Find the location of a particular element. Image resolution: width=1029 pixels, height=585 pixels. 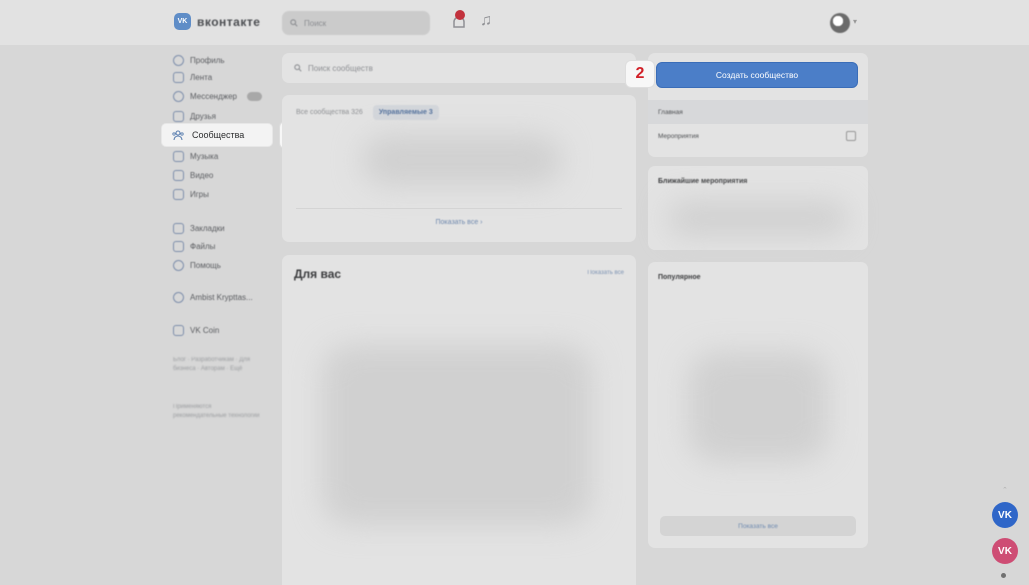

sidebar-item-label: Музыка is located at coordinates (204, 156).